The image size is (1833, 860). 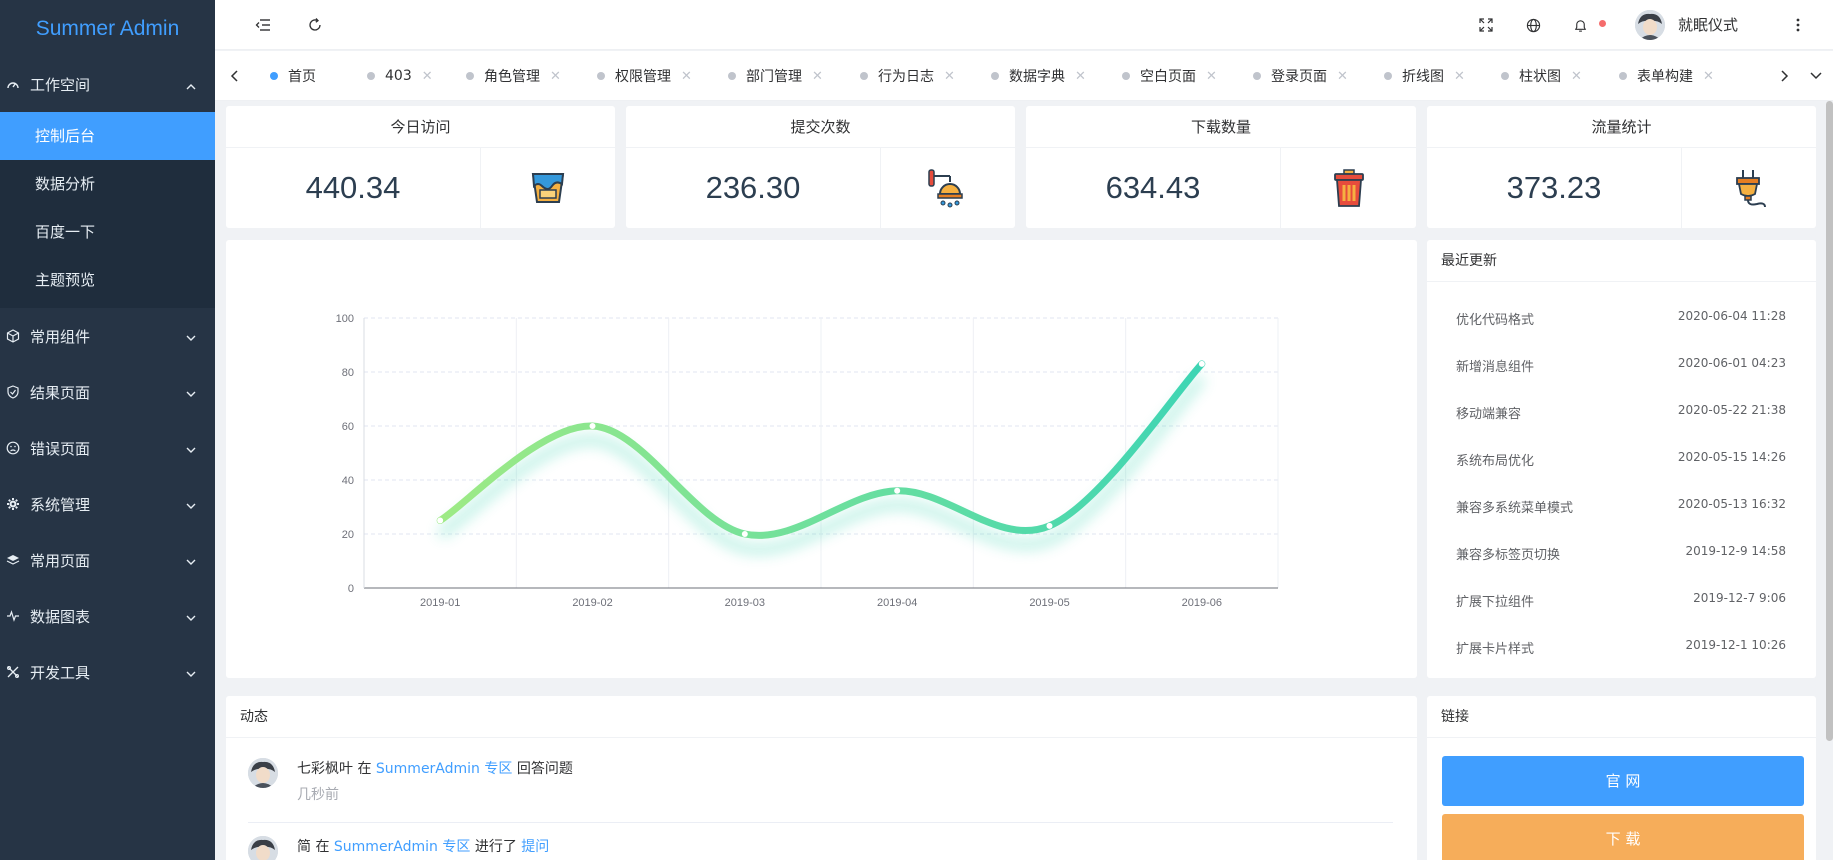 What do you see at coordinates (60, 504) in the screenshot?
I see `menu-group-label: 系统管理` at bounding box center [60, 504].